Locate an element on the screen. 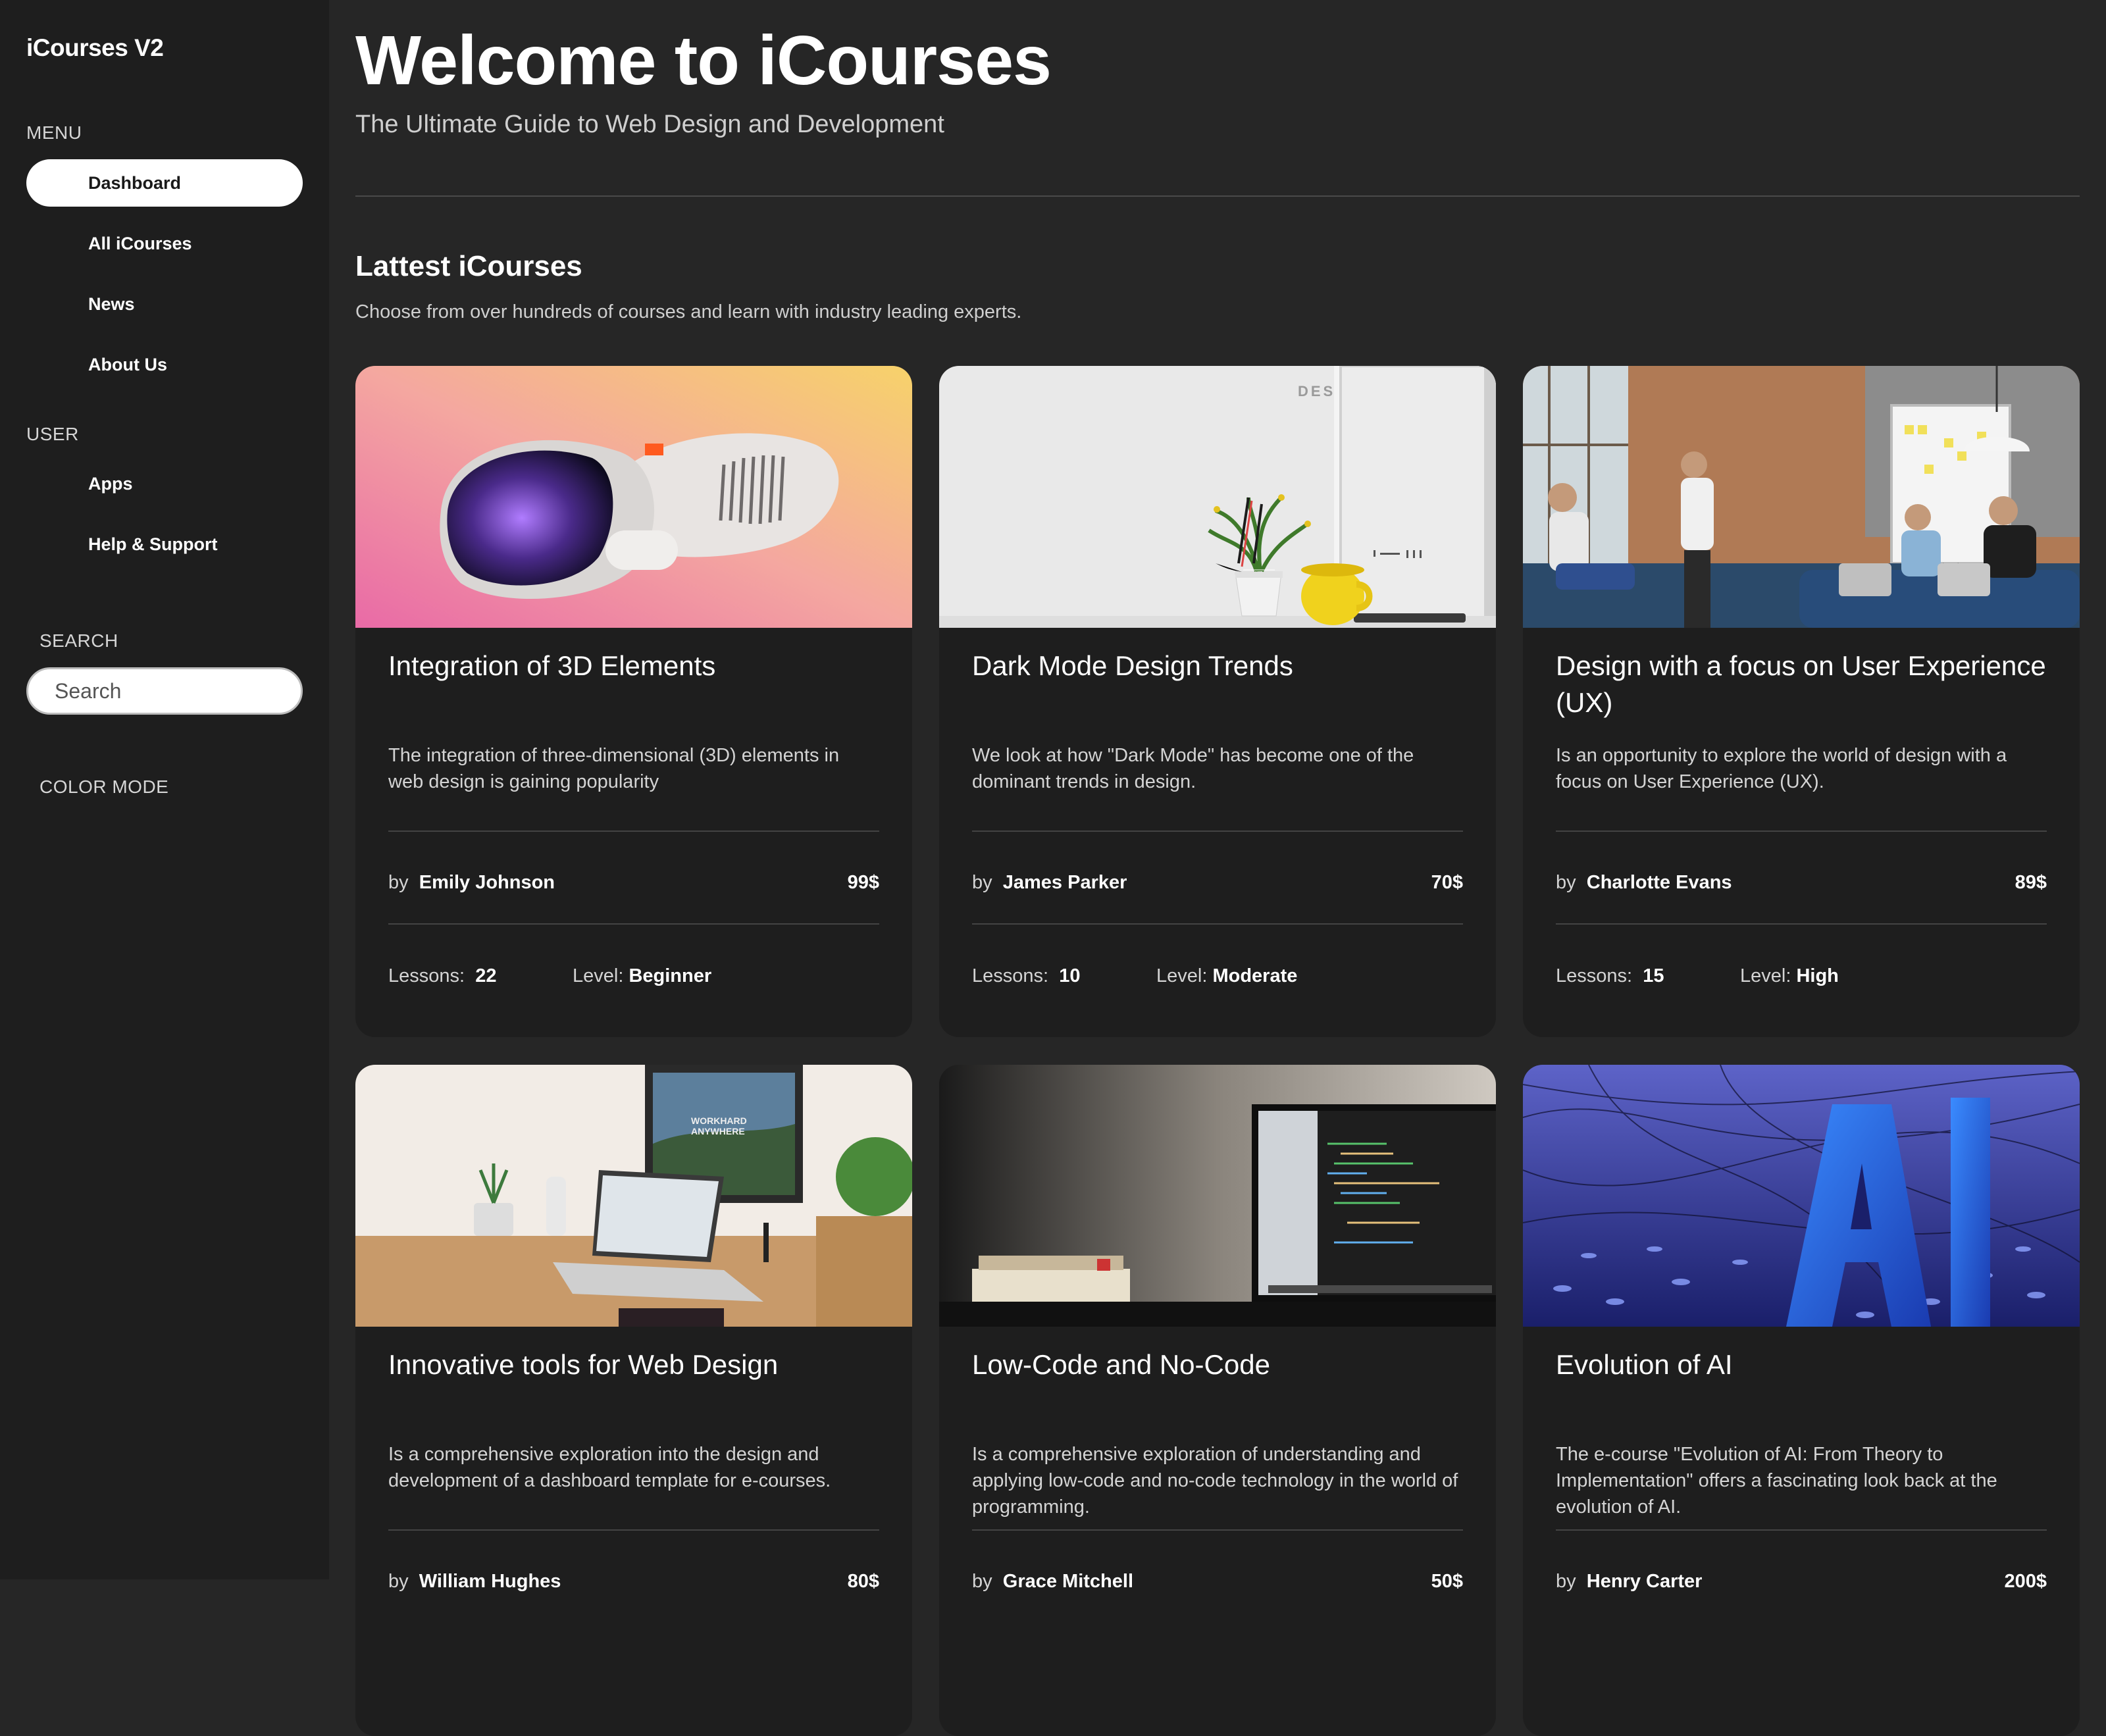  course-lessons: 22 is located at coordinates (486, 975).